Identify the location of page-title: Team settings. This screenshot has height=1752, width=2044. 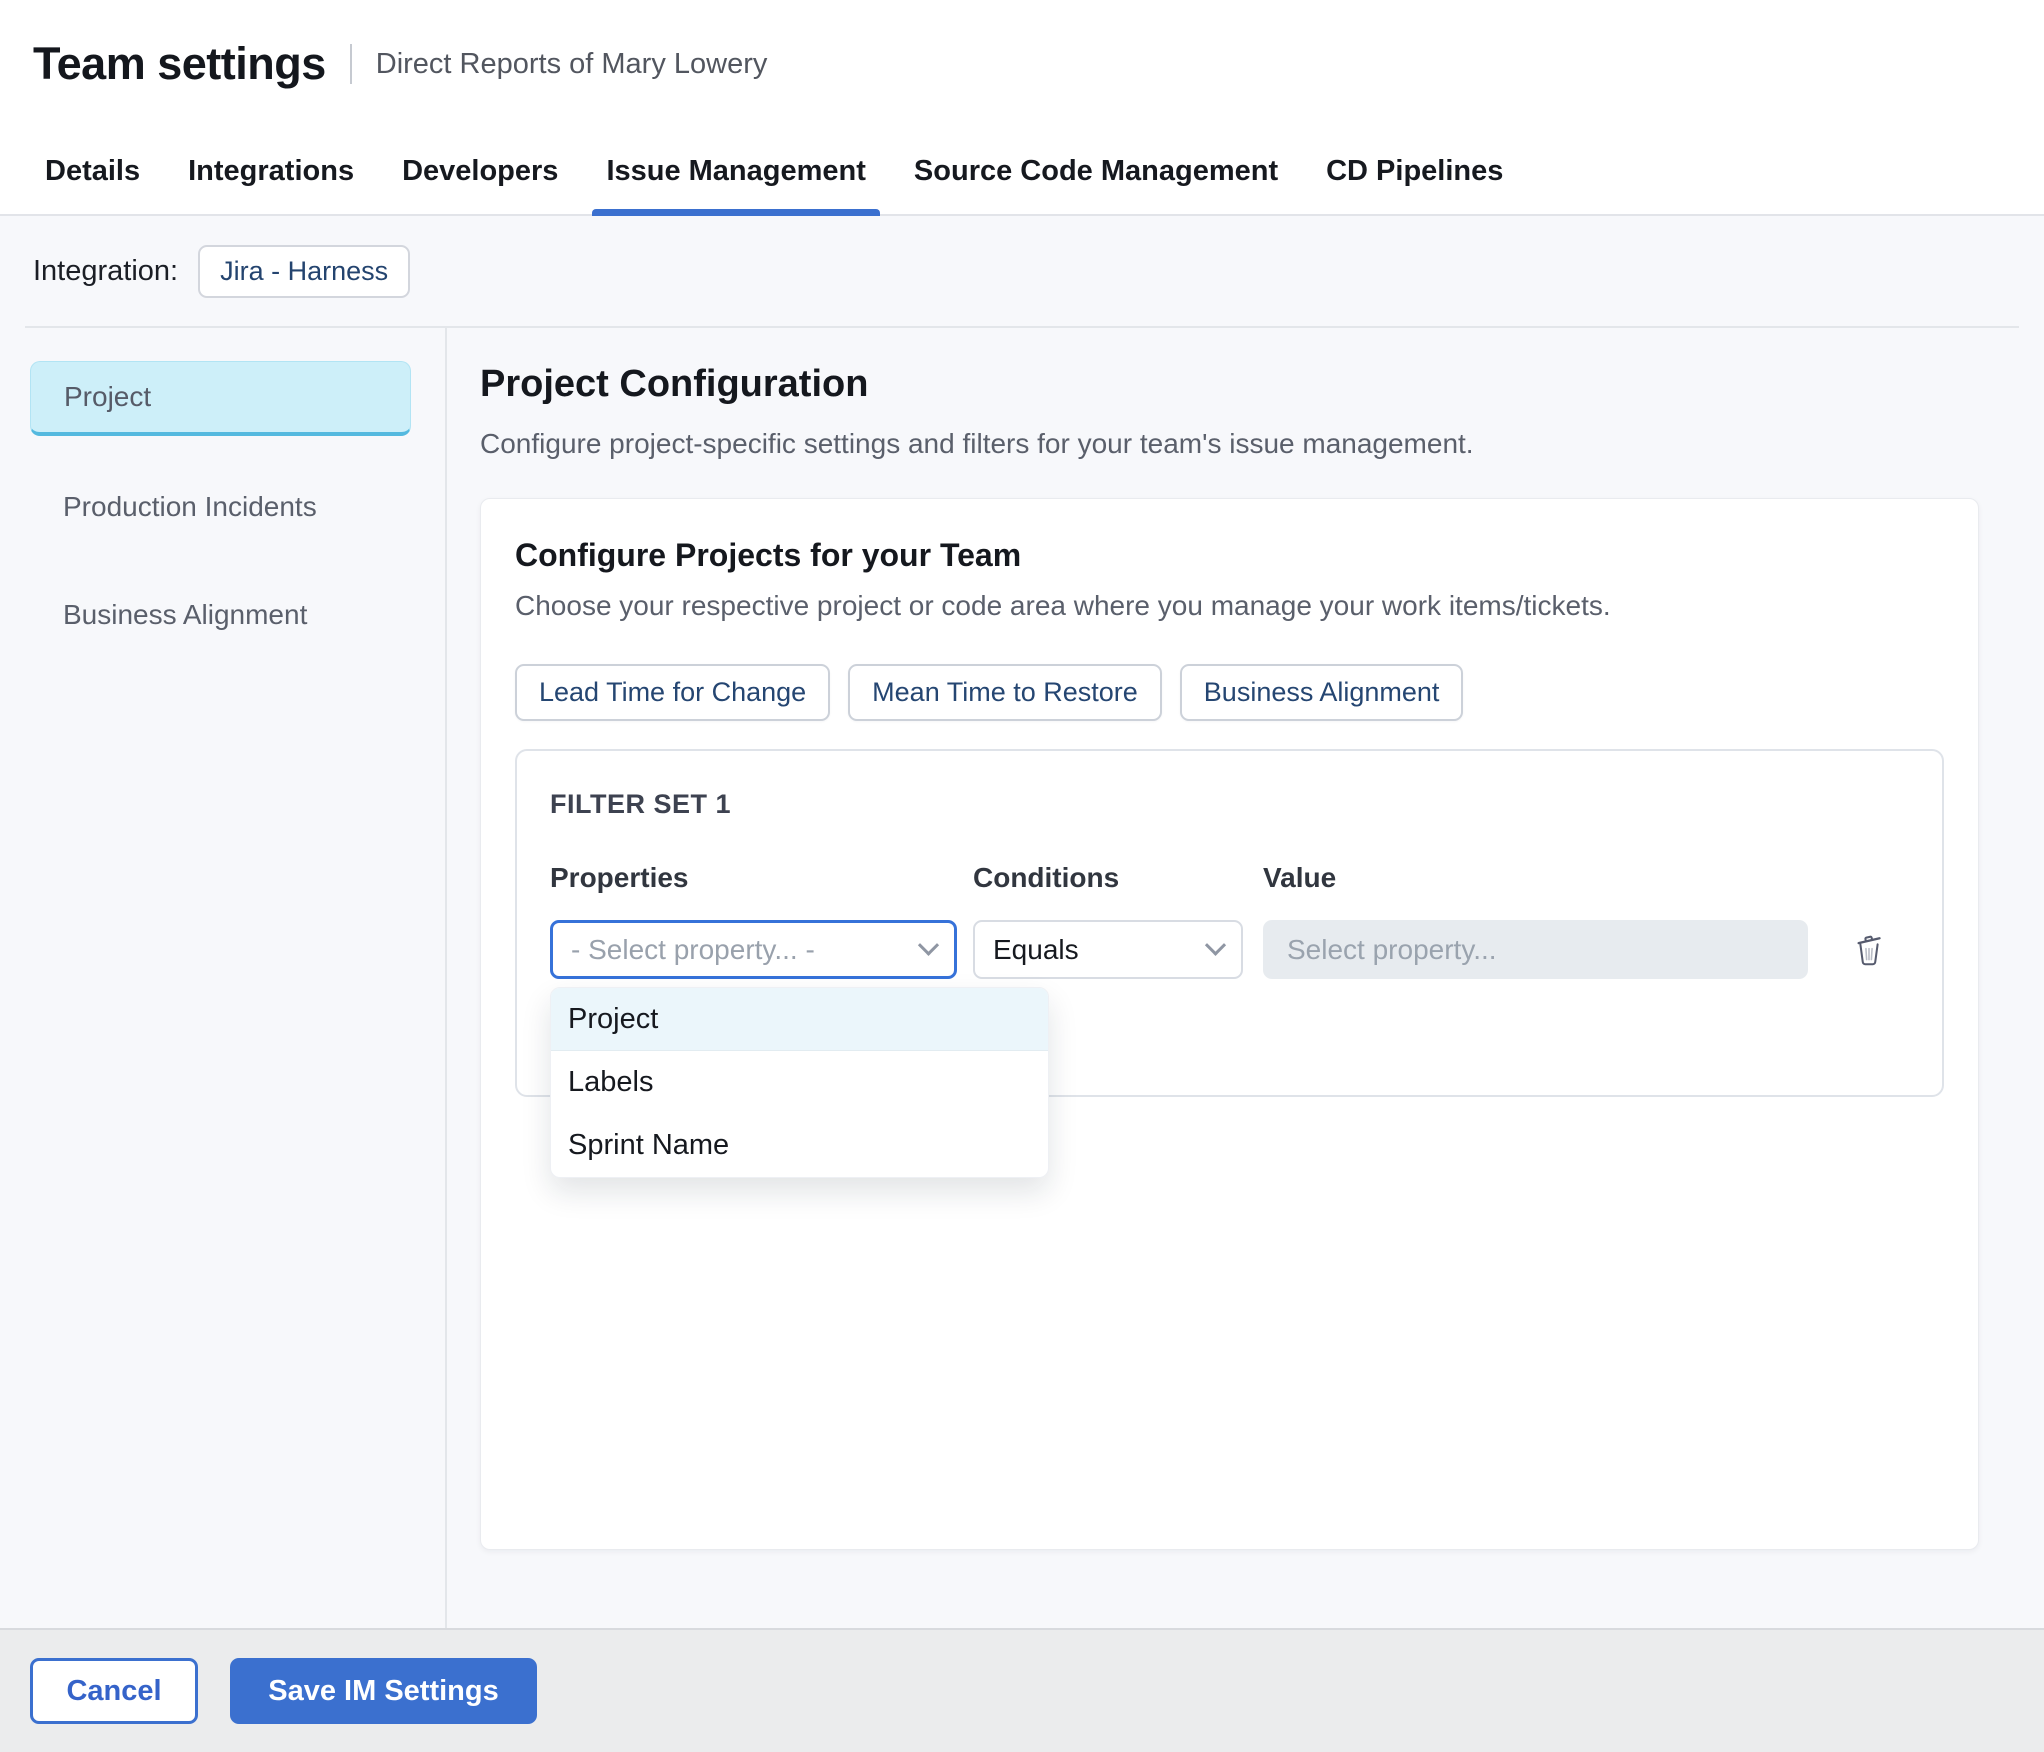
(179, 63).